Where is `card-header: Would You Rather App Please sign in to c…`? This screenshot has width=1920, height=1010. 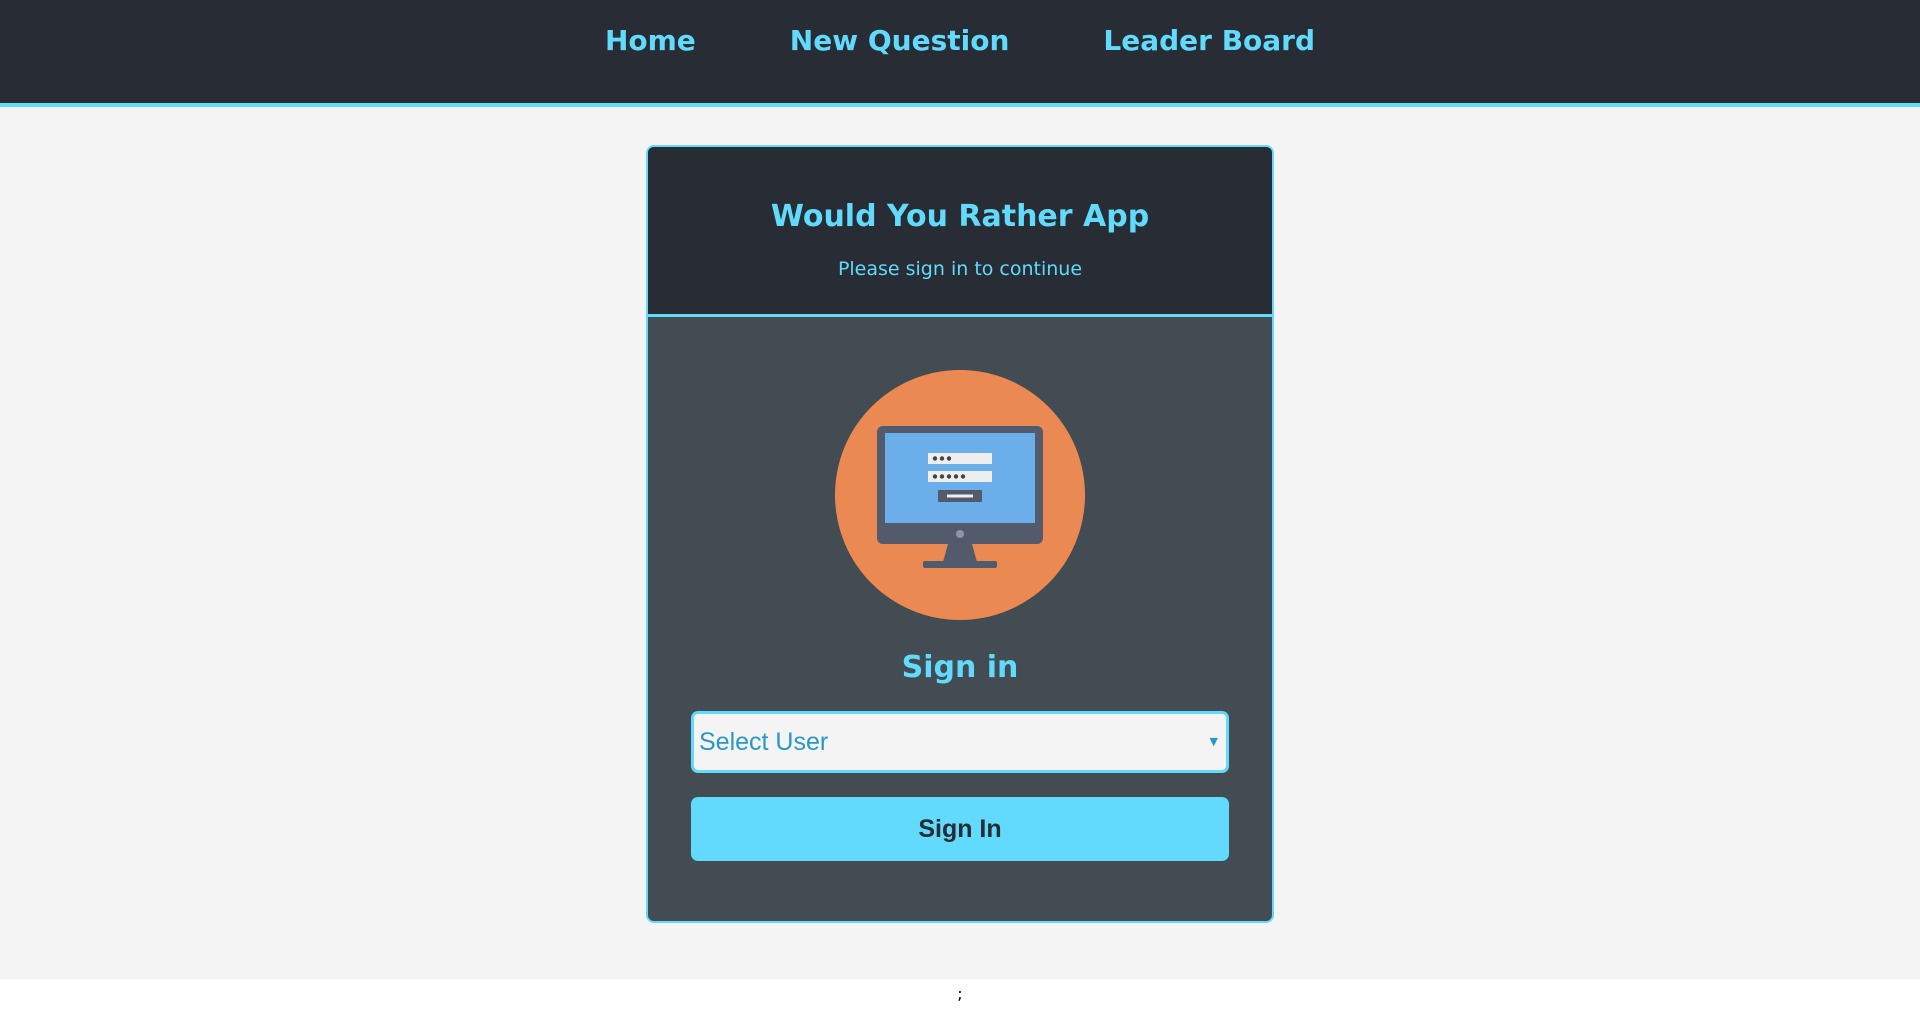
card-header: Would You Rather App Please sign in to c… is located at coordinates (960, 232).